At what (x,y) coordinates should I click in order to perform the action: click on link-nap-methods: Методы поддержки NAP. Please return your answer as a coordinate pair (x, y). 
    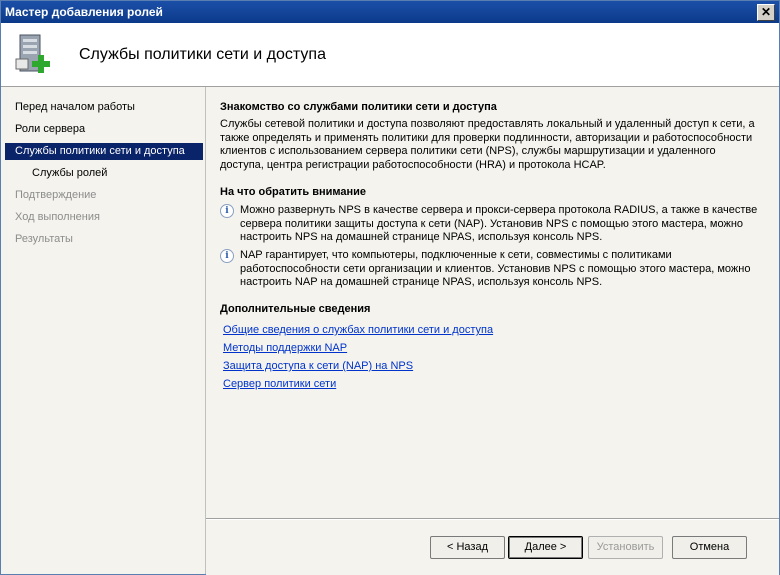
    Looking at the image, I should click on (285, 348).